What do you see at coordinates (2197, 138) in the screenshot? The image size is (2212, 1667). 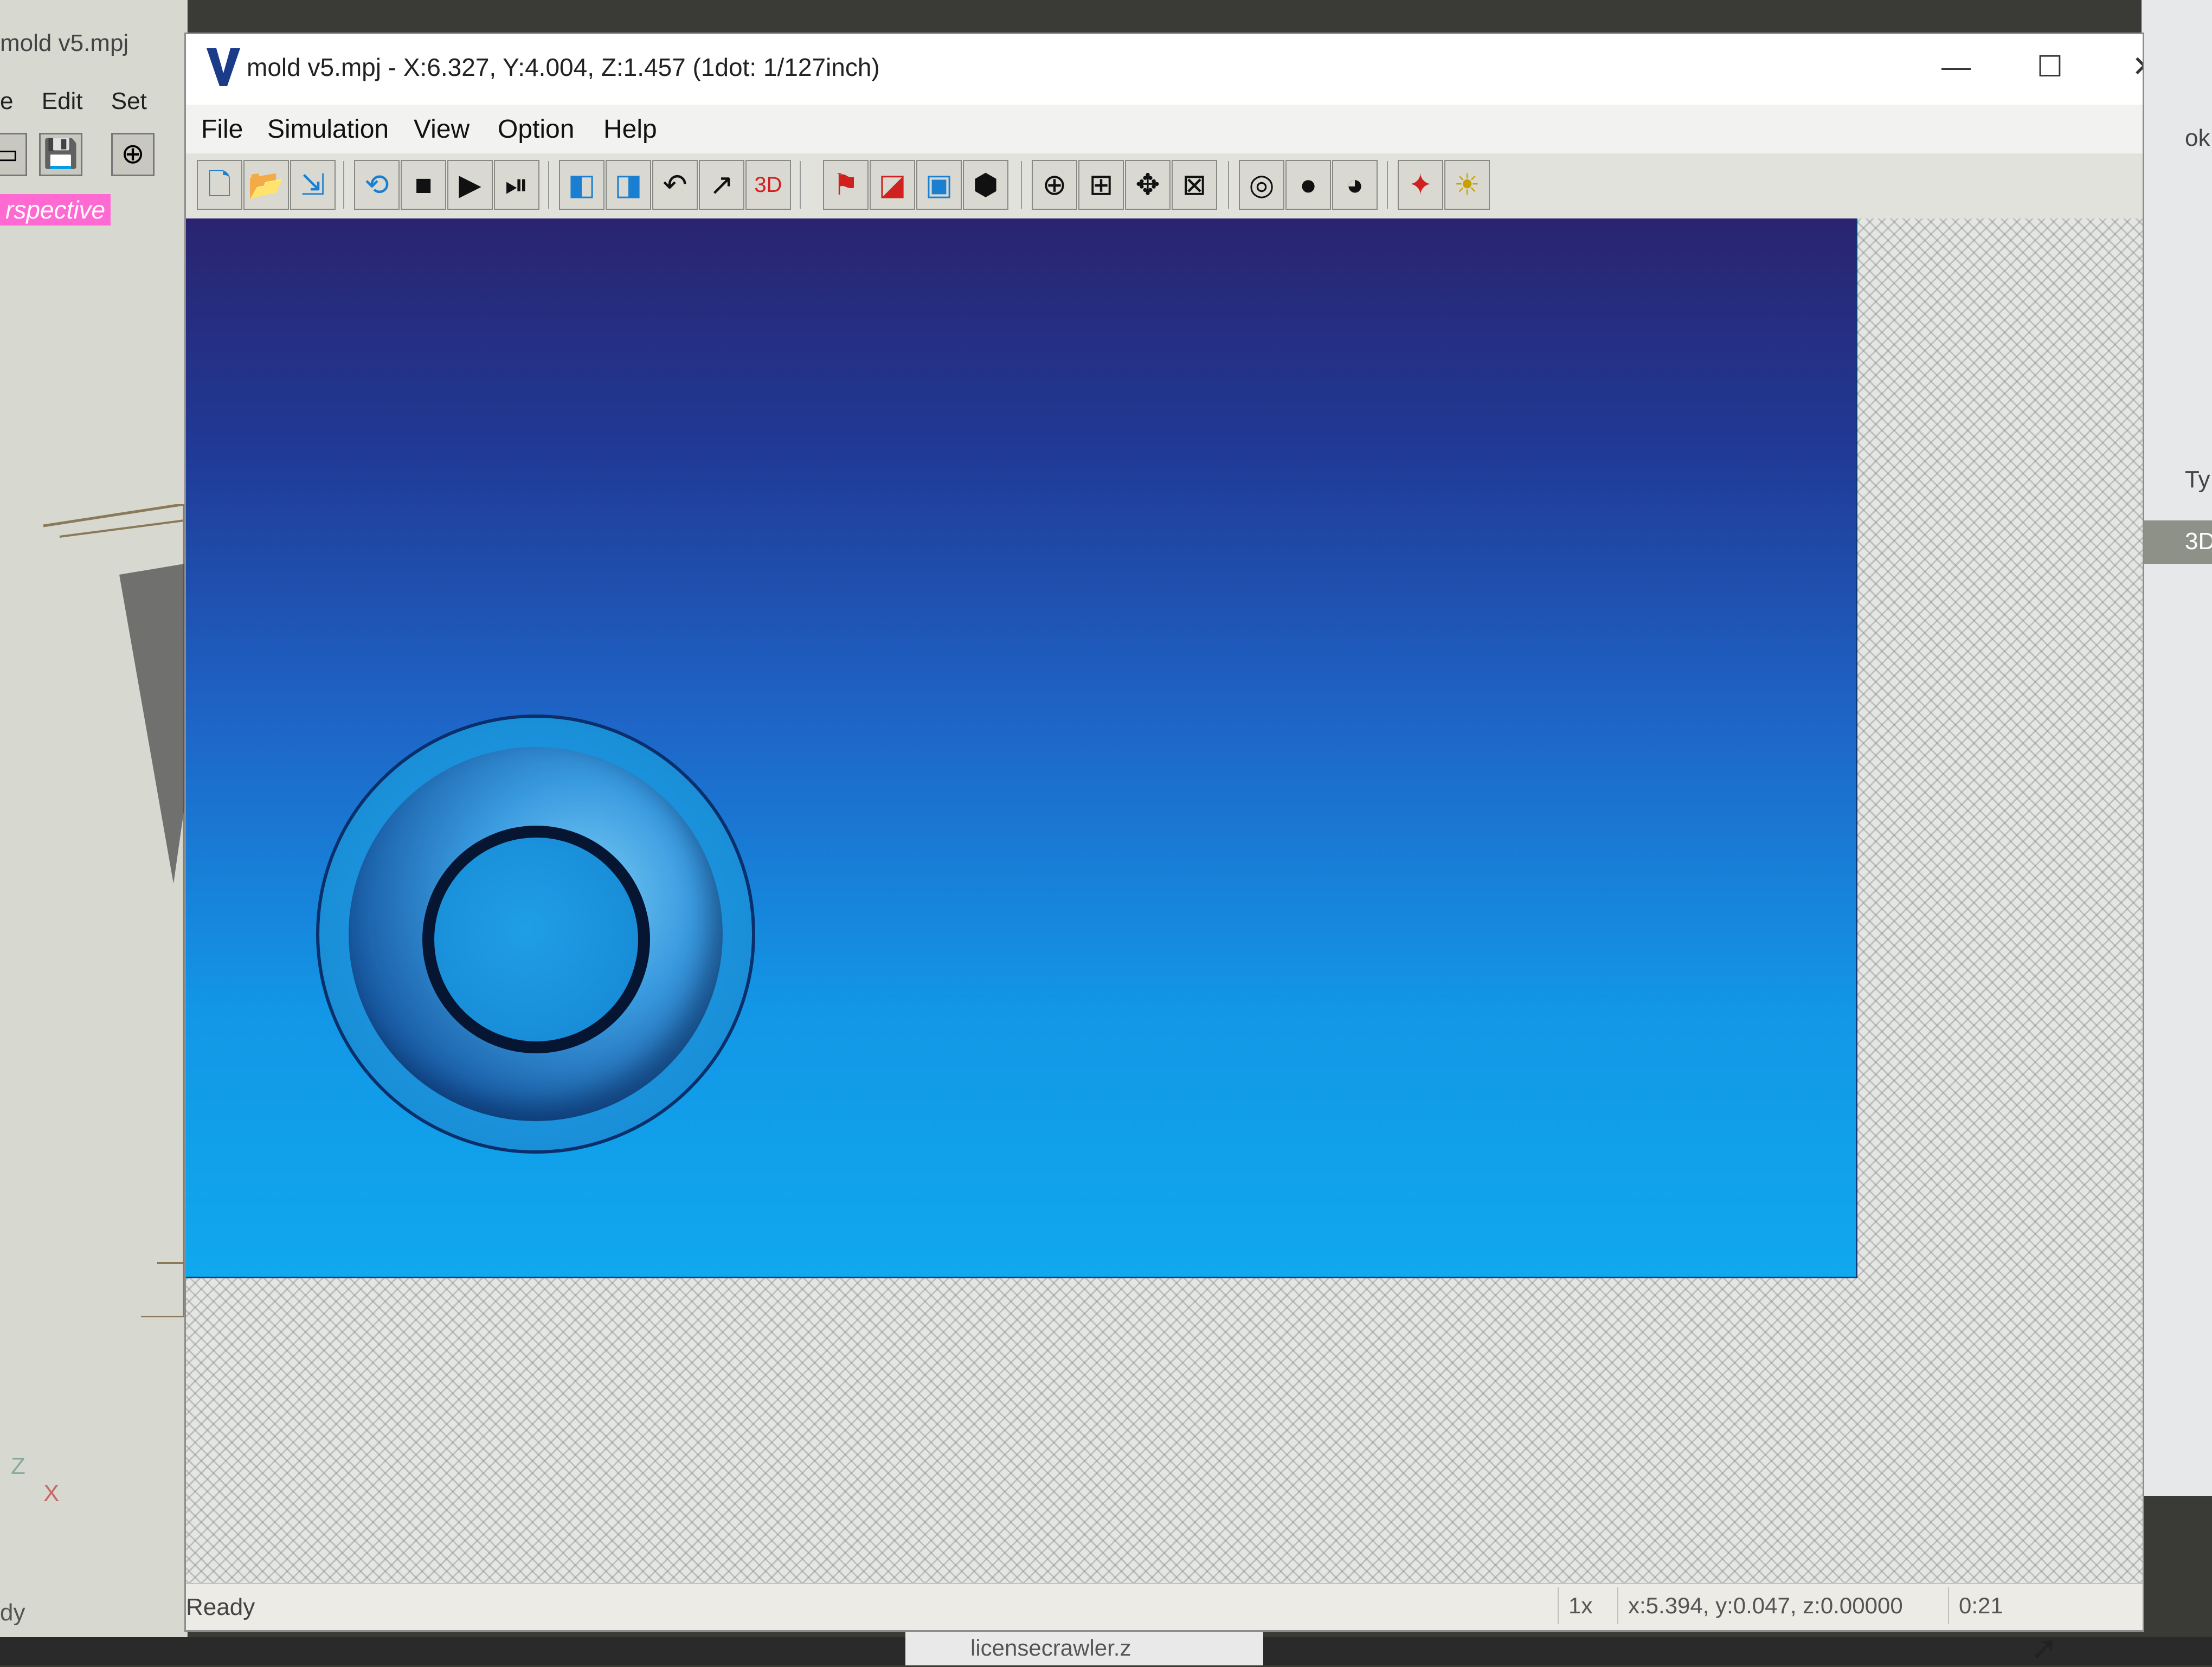 I see `right-panel-label: ok` at bounding box center [2197, 138].